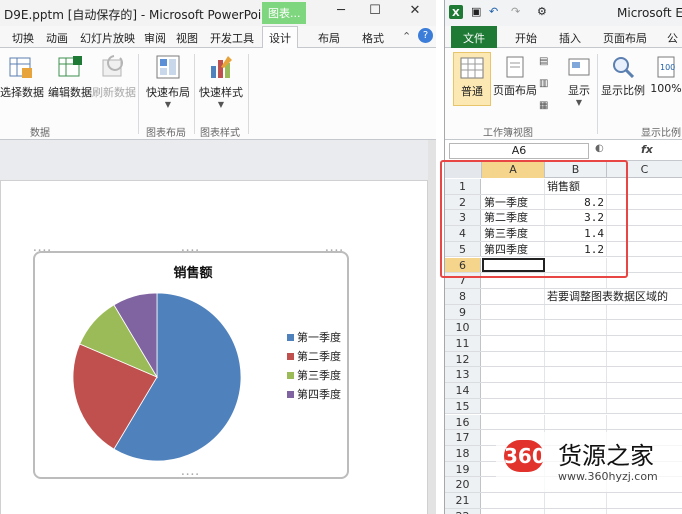  I want to click on row-header: 13, so click(463, 375).